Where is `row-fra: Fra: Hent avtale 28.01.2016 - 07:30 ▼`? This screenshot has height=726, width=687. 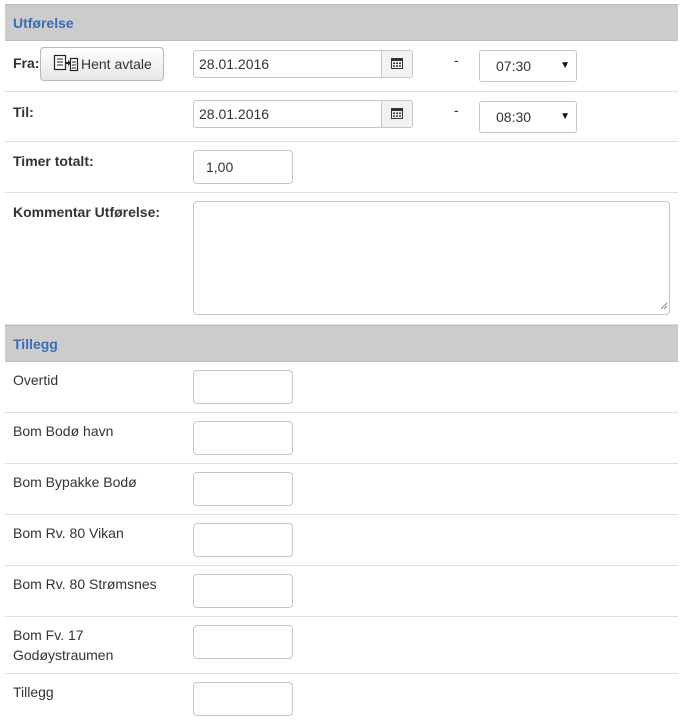
row-fra: Fra: Hent avtale 28.01.2016 - 07:30 ▼ is located at coordinates (341, 66).